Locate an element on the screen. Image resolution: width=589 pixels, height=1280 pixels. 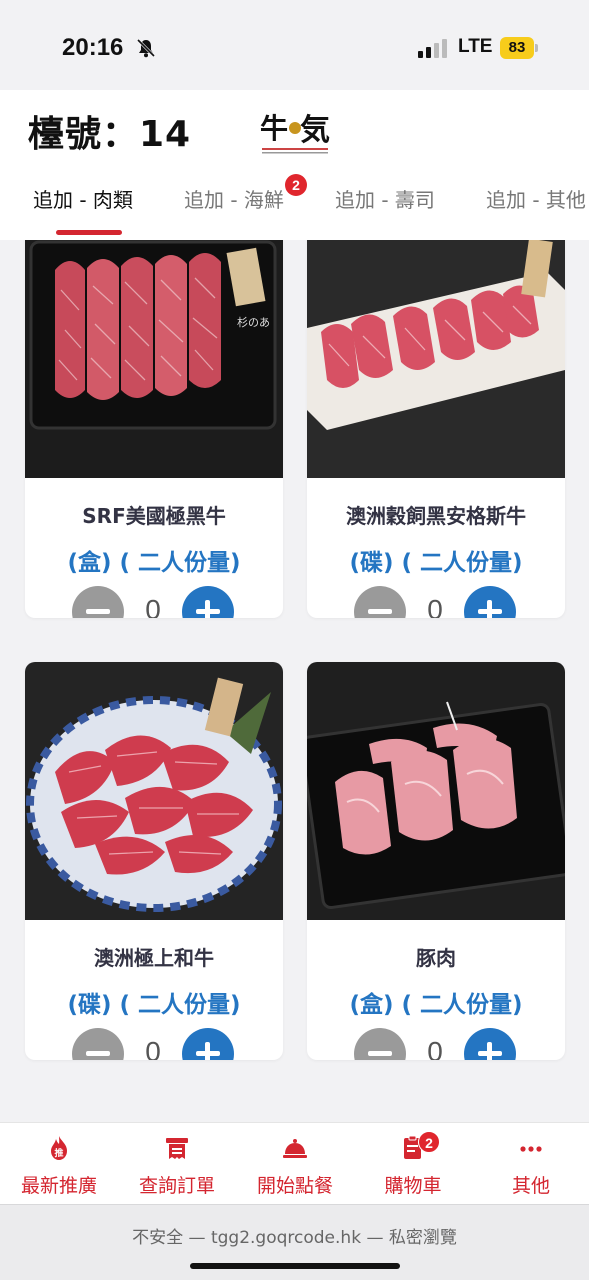
svg-text: 推 is located at coordinates (58, 1153).